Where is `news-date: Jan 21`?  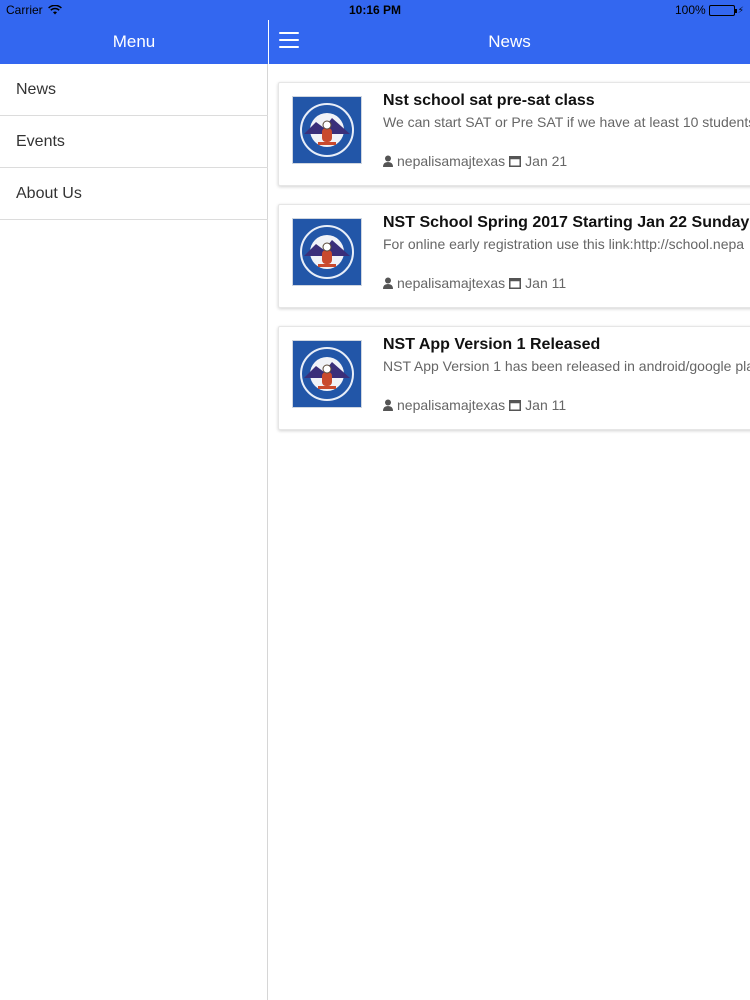
news-date: Jan 21 is located at coordinates (546, 161).